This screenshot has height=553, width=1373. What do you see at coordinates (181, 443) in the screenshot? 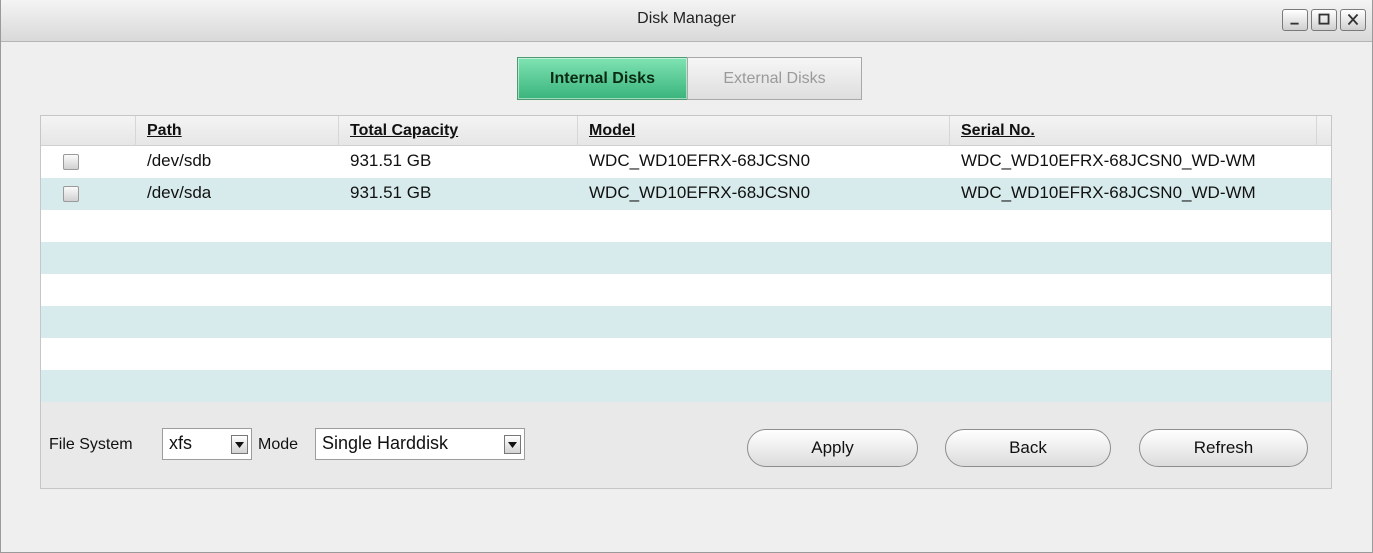
I see `file-system-value: xfs` at bounding box center [181, 443].